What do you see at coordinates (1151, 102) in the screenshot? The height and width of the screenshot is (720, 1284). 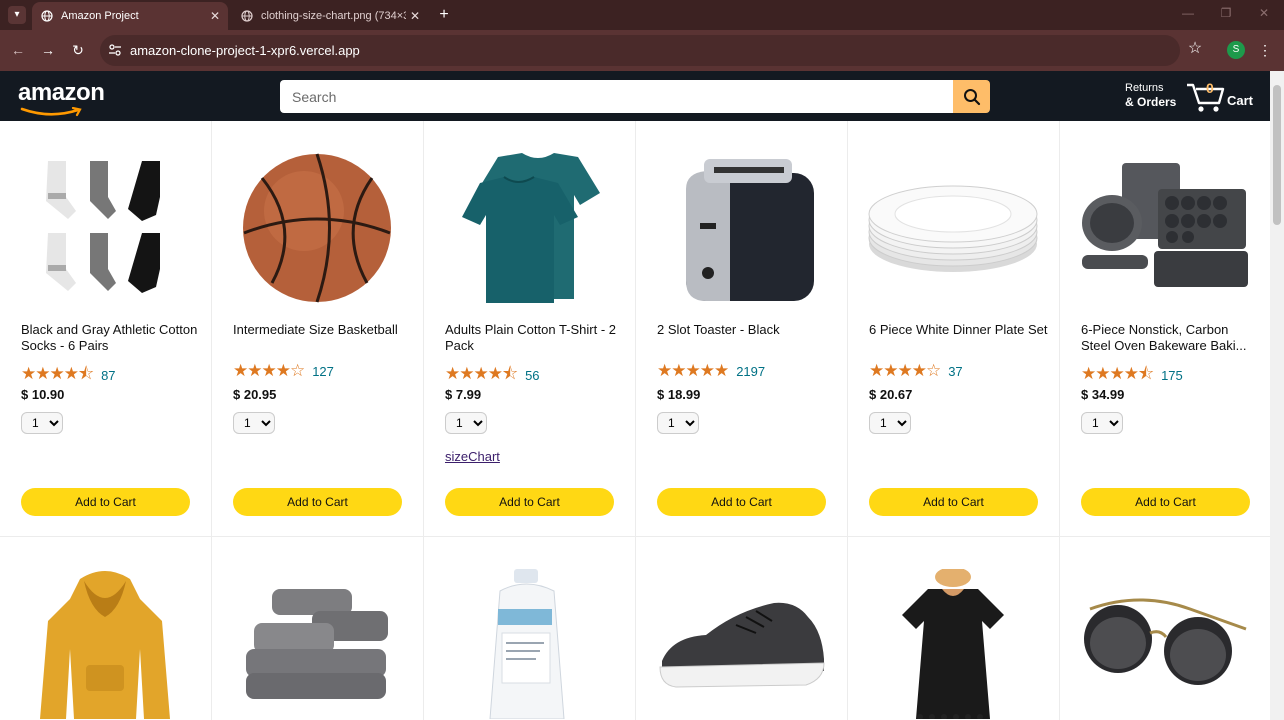 I see `orders-label: & Orders` at bounding box center [1151, 102].